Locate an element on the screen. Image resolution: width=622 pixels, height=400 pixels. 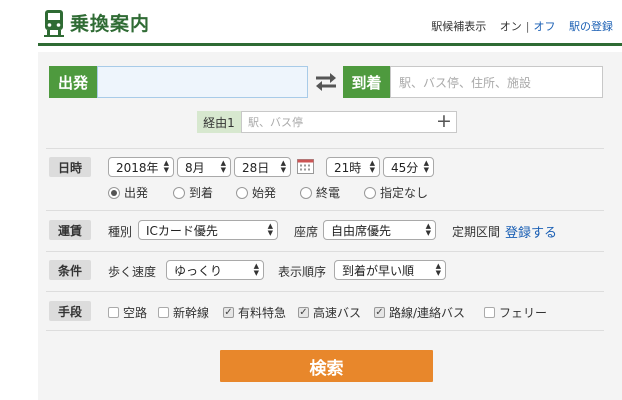
sort-order-select: 到着が早い順 ▲ ▼ is located at coordinates (390, 270).